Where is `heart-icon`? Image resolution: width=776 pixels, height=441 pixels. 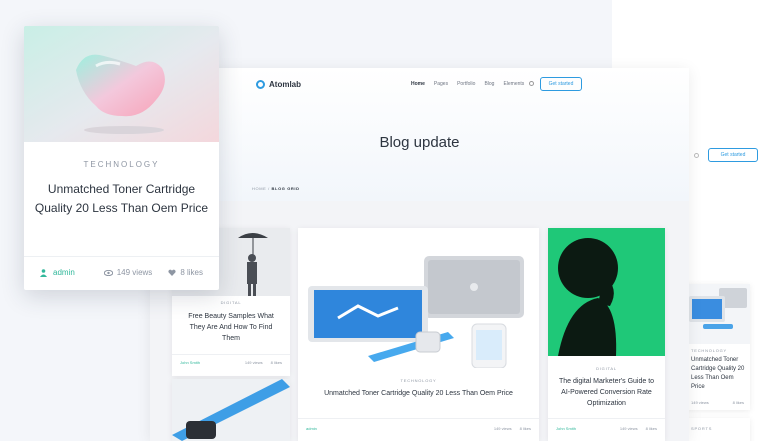
heart-icon is located at coordinates (172, 272).